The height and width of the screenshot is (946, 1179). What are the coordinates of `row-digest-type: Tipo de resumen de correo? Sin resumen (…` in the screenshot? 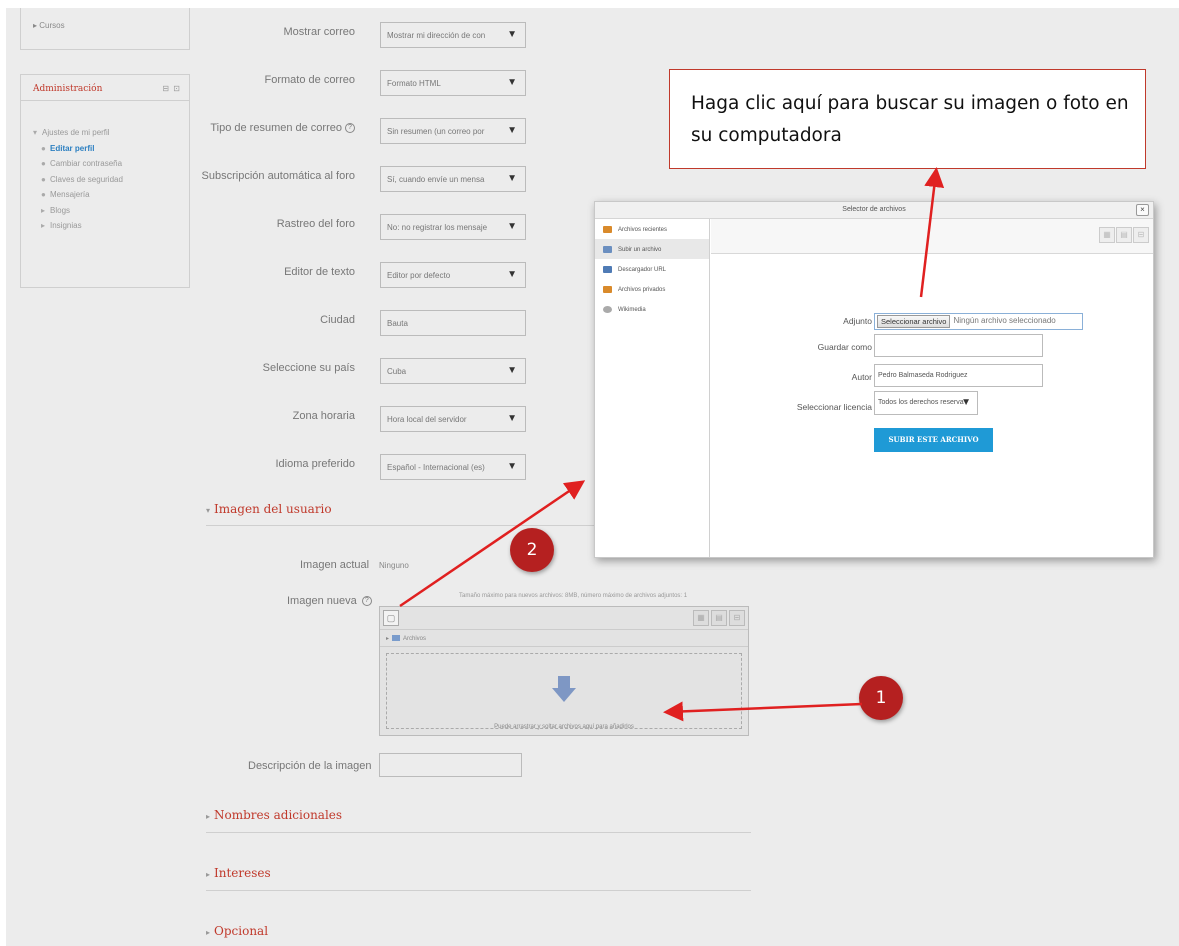 It's located at (363, 134).